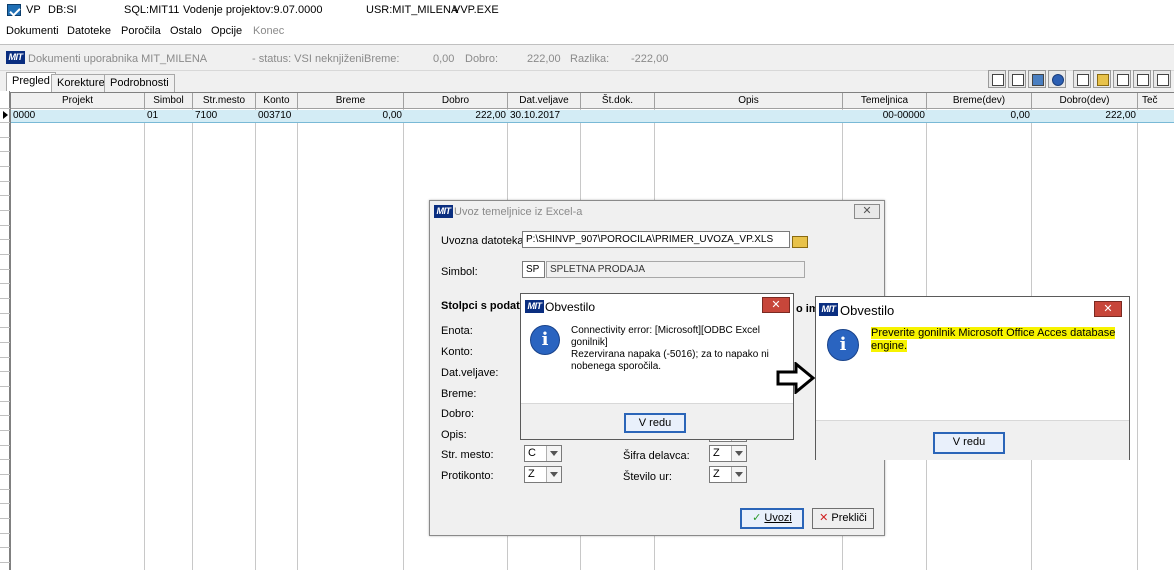 The image size is (1174, 570). Describe the element at coordinates (543, 453) in the screenshot. I see `str-mesto-select: C` at that location.